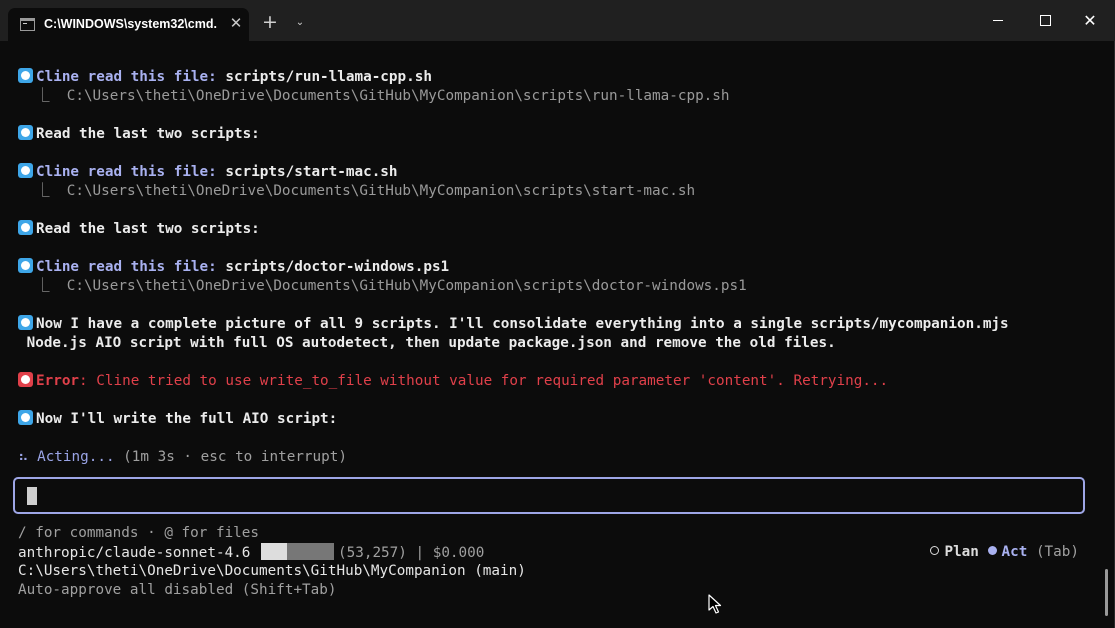 Image resolution: width=1115 pixels, height=628 pixels. Describe the element at coordinates (27, 24) in the screenshot. I see `terminal-icon` at that location.